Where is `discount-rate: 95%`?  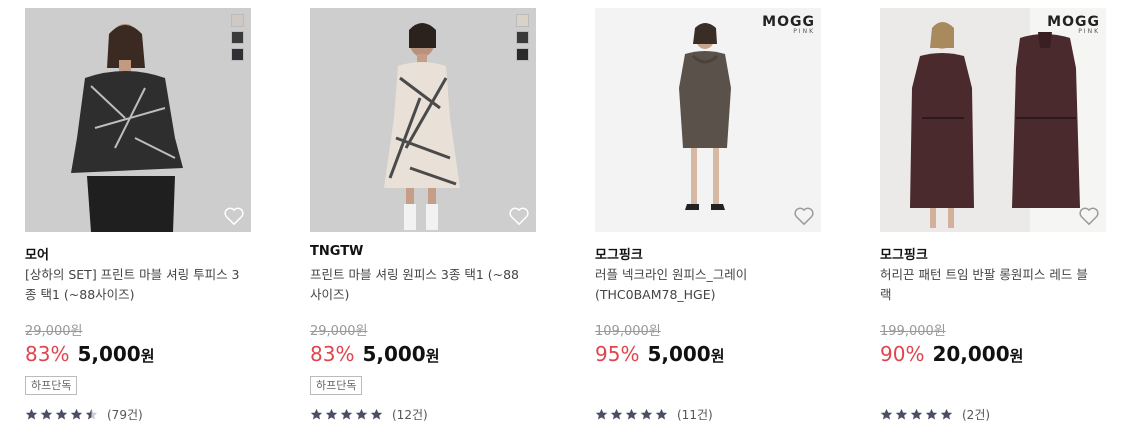
discount-rate: 95% is located at coordinates (617, 354).